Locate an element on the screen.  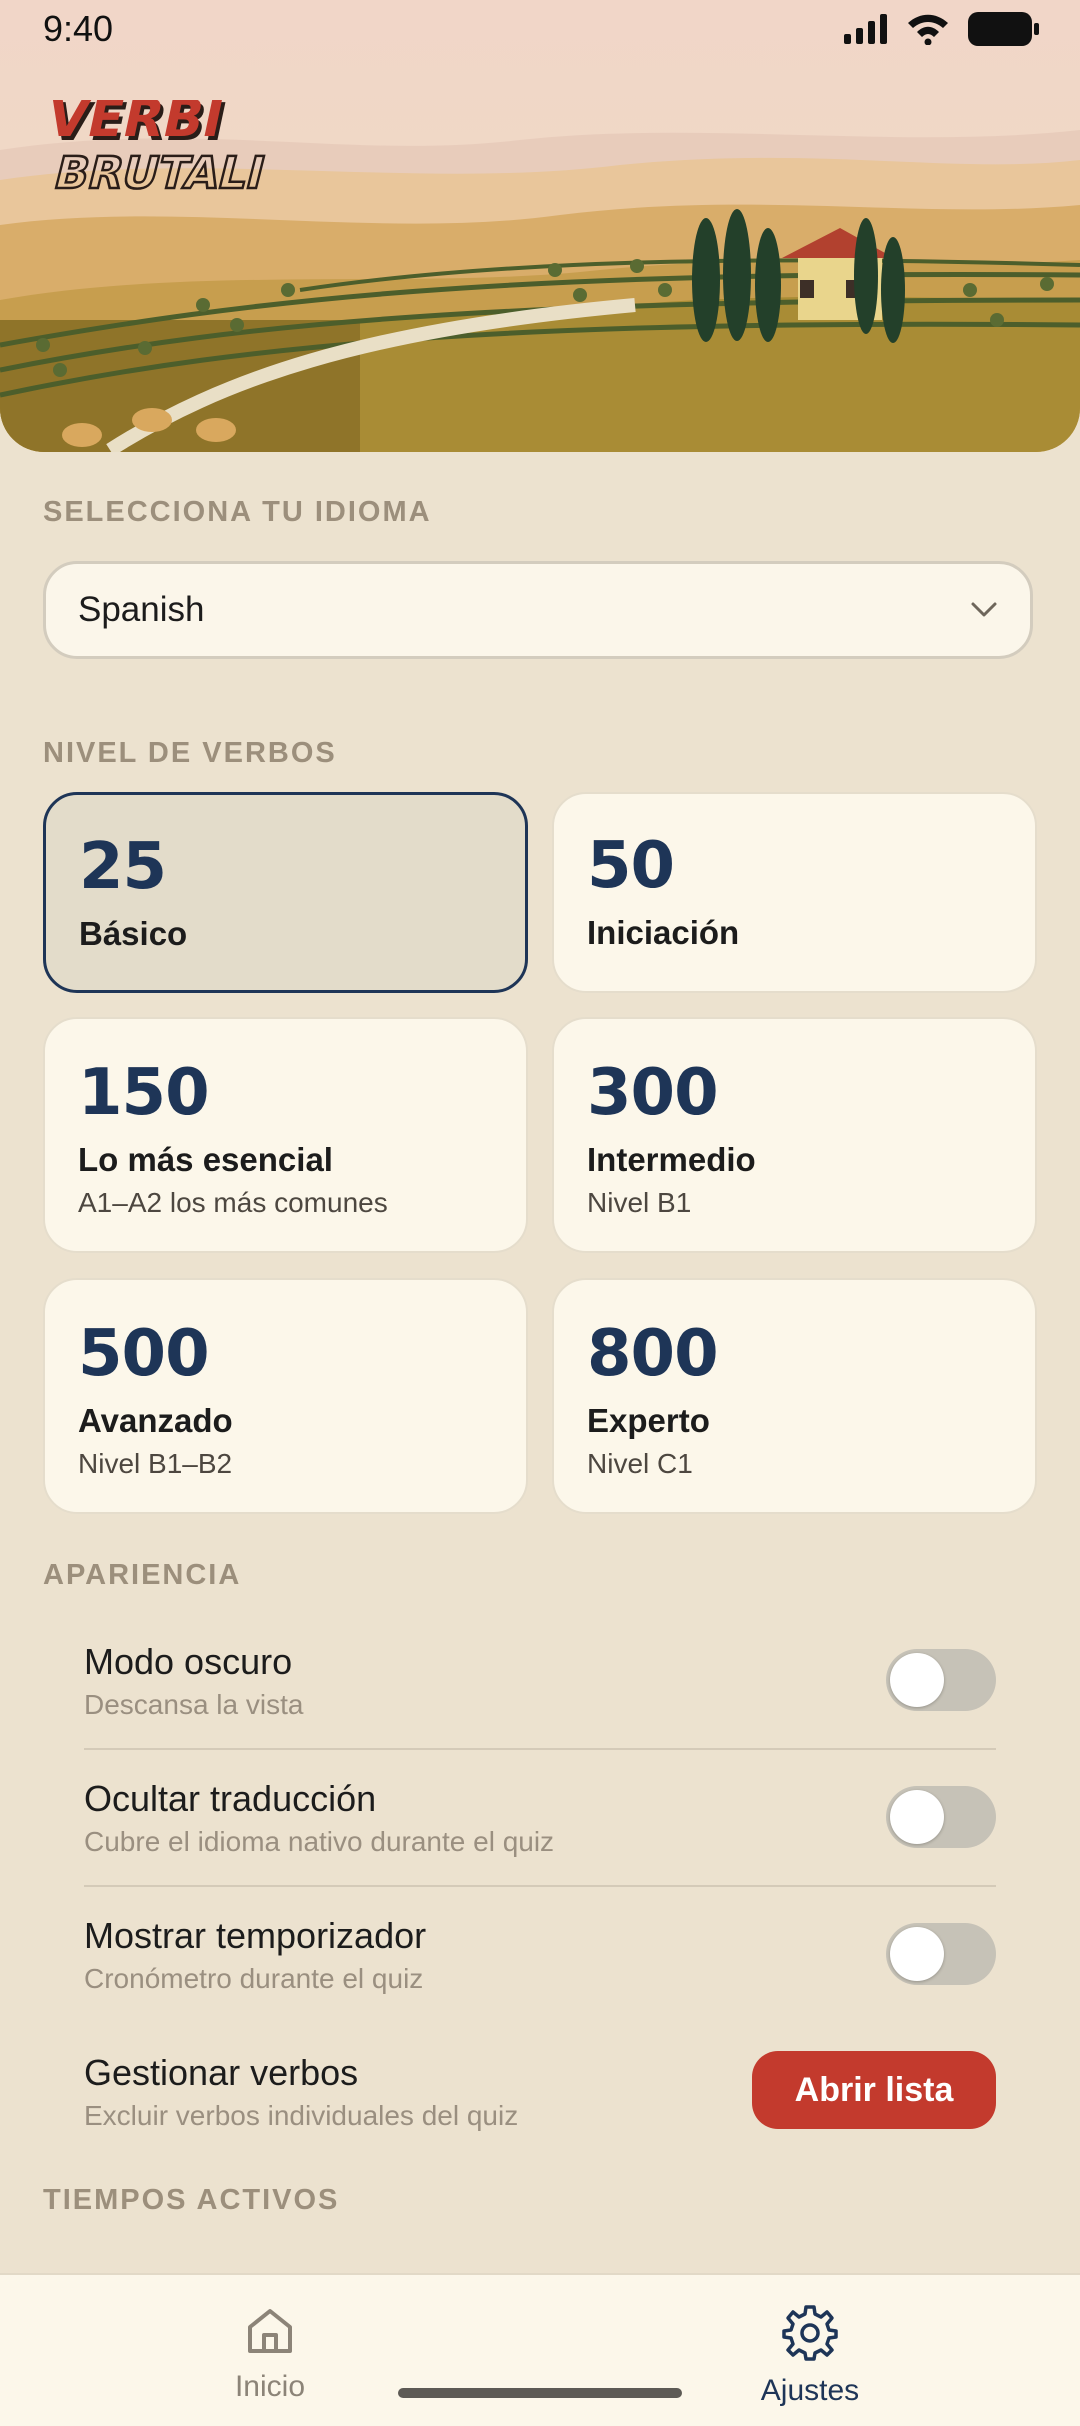
level-card-25: 25 Básico is located at coordinates (285, 892).